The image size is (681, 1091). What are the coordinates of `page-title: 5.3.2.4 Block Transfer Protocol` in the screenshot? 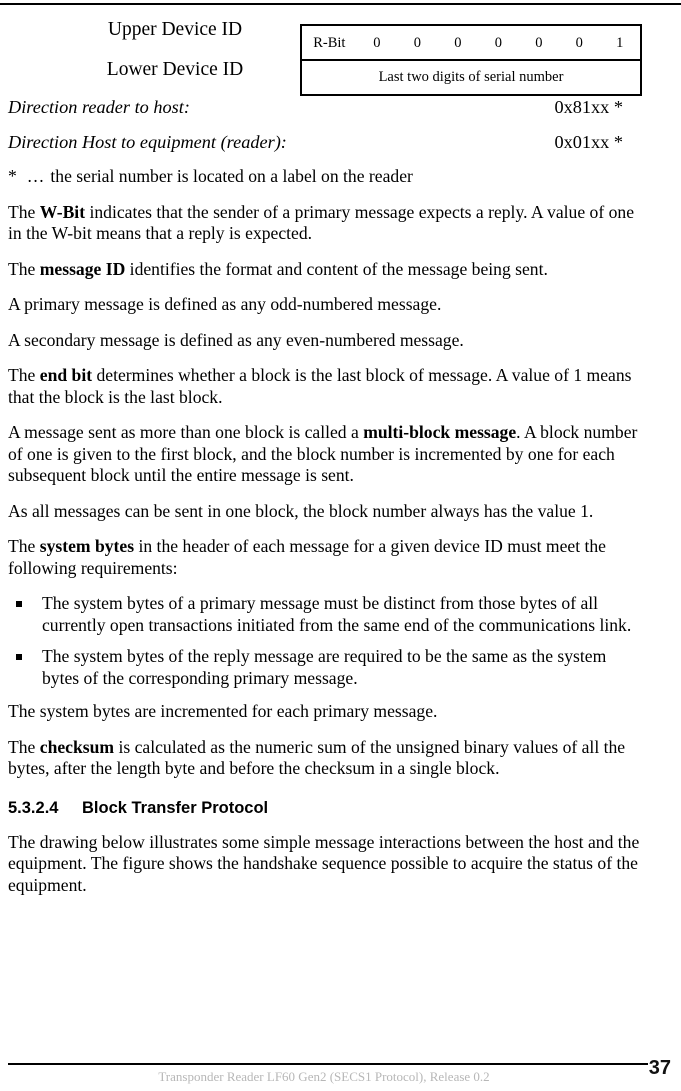 It's located at (325, 808).